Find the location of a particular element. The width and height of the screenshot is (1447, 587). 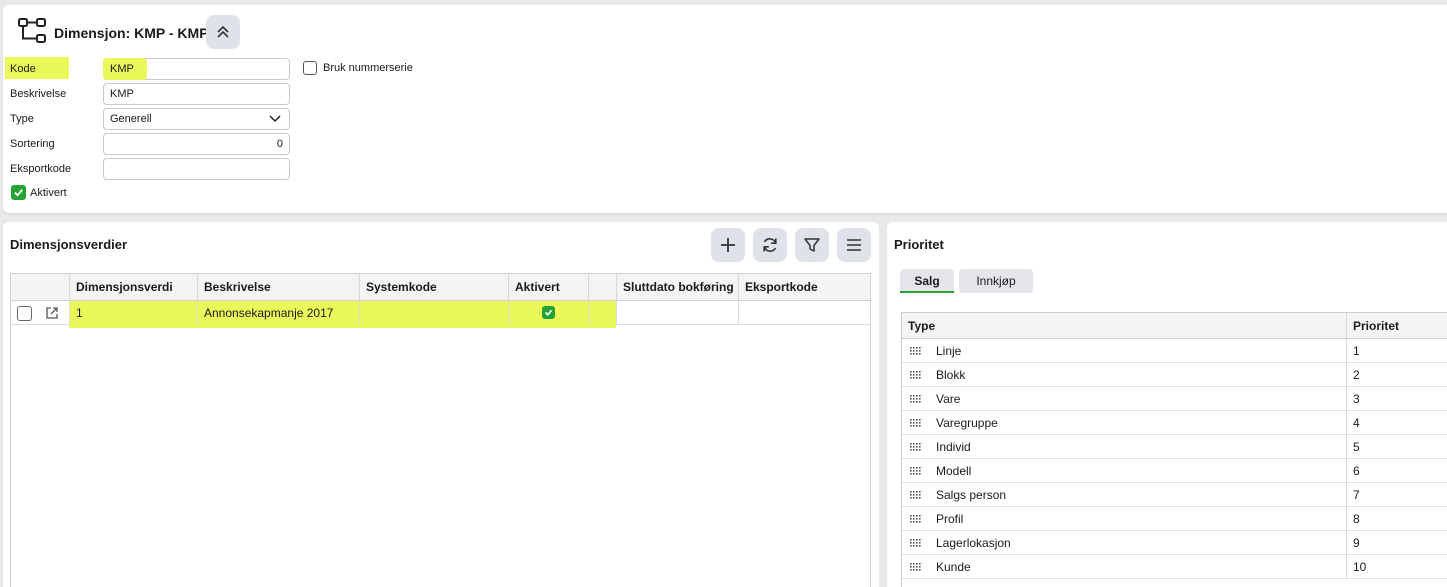

column-header-systemkode: Systemkode is located at coordinates (433, 287).